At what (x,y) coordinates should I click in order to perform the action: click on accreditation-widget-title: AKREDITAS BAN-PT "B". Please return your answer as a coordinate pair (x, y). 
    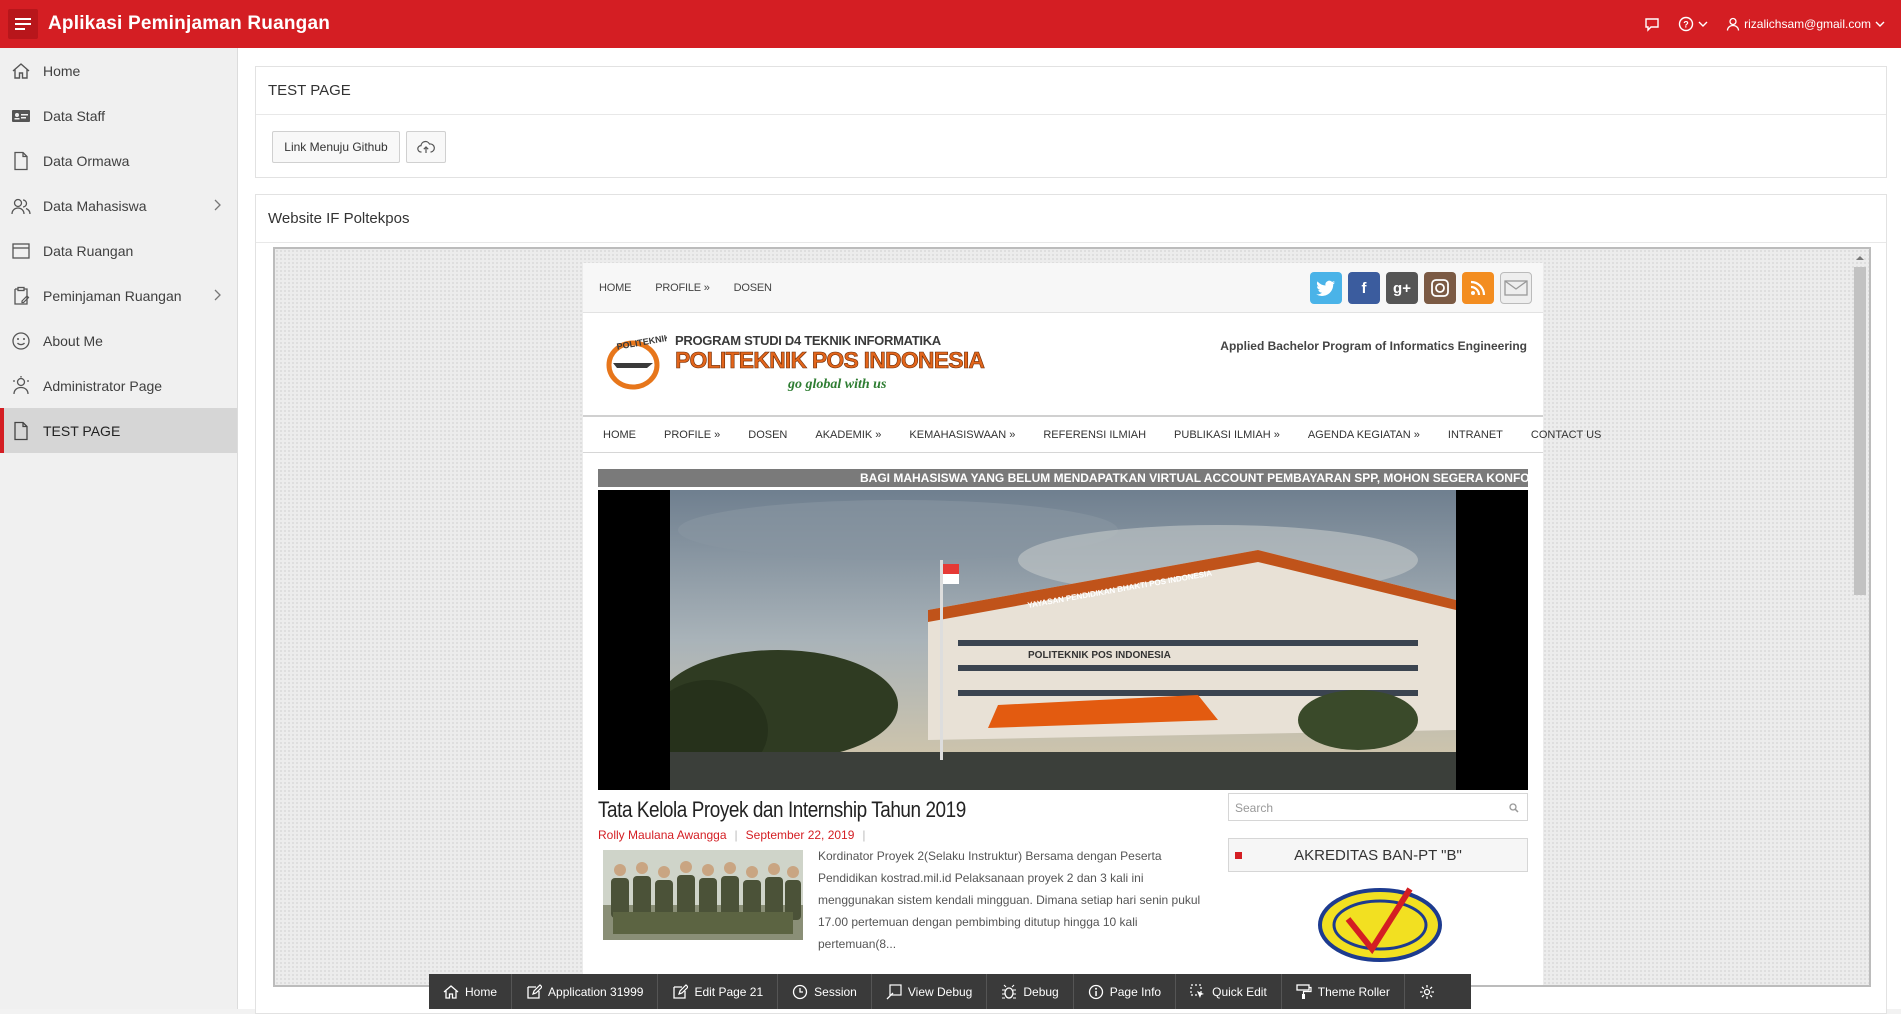
    Looking at the image, I should click on (1378, 855).